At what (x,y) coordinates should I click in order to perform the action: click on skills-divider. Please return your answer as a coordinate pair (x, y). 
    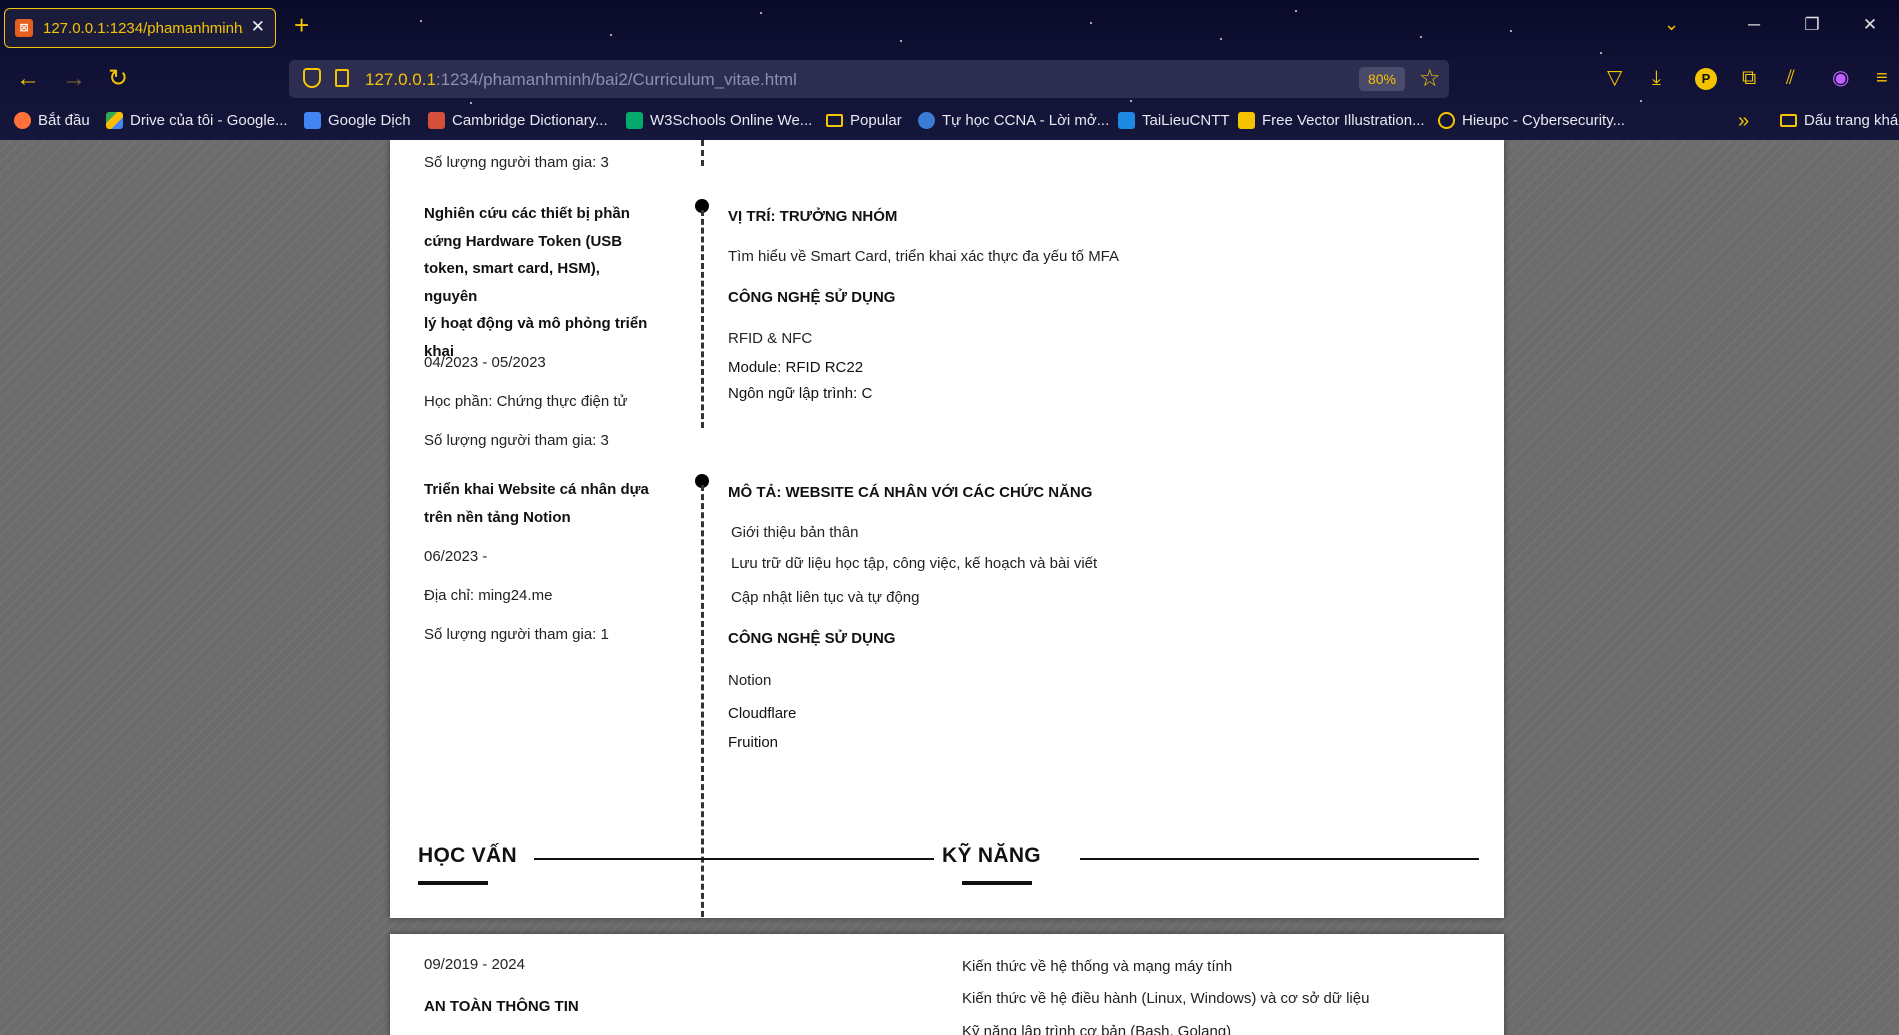
    Looking at the image, I should click on (1279, 859).